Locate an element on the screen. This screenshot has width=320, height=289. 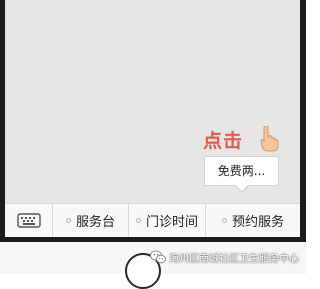
menu-button-service-desk: 服务台 is located at coordinates (91, 220).